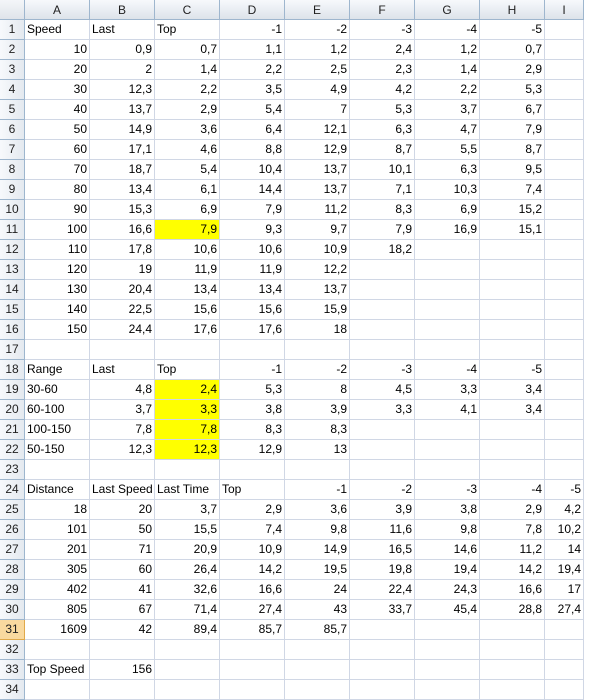  I want to click on cell-f14, so click(382, 290).